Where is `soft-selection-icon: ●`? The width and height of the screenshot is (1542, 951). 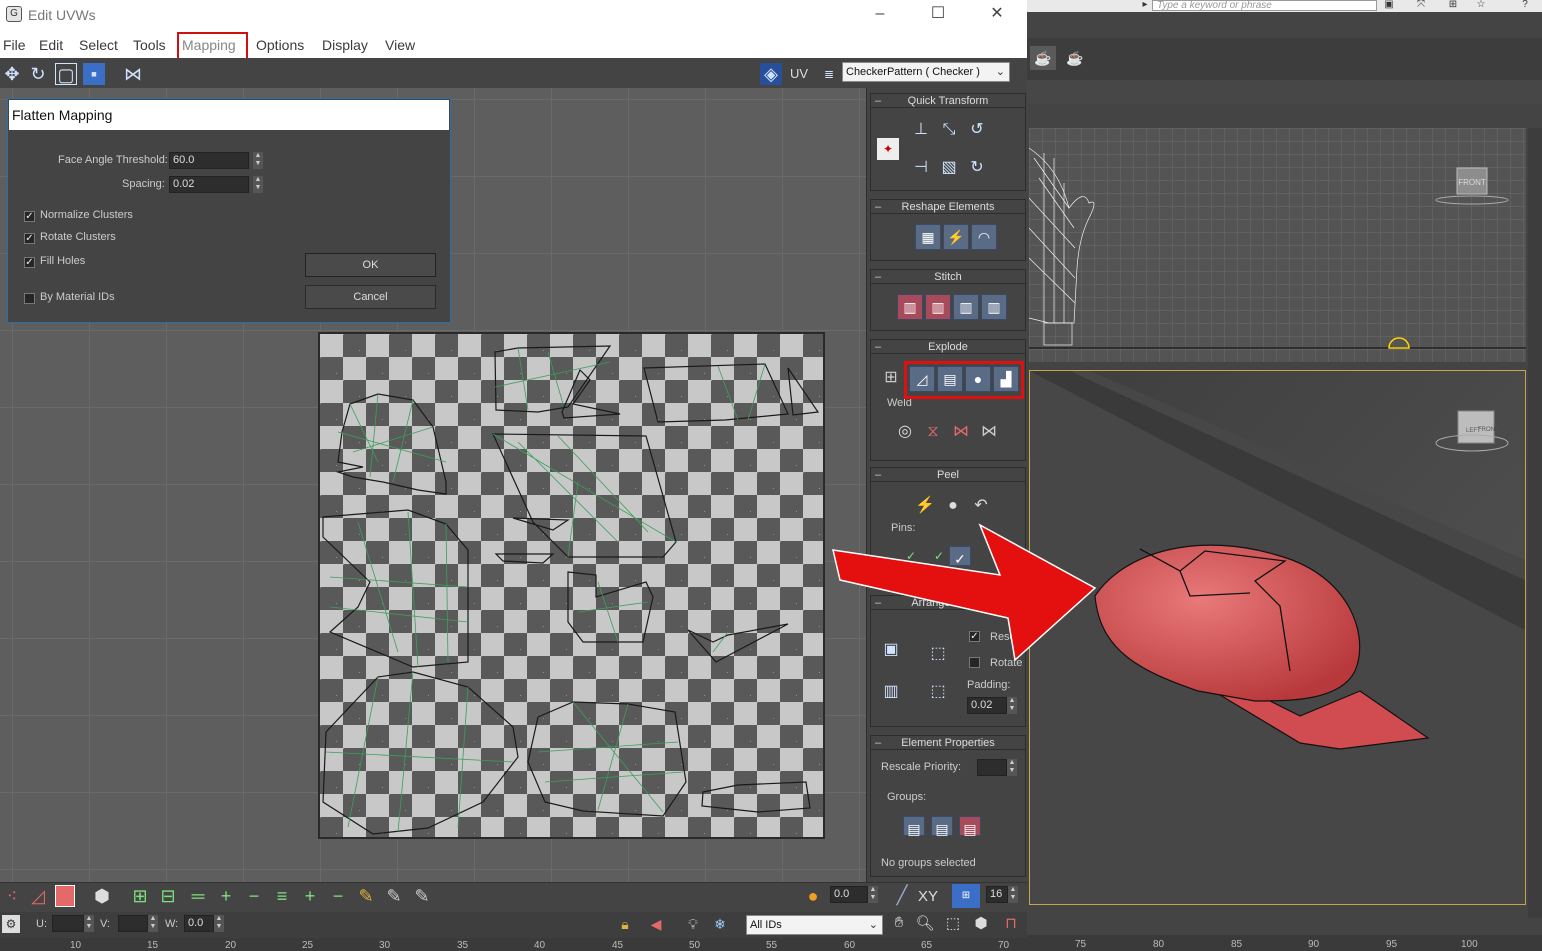
soft-selection-icon: ● is located at coordinates (813, 896).